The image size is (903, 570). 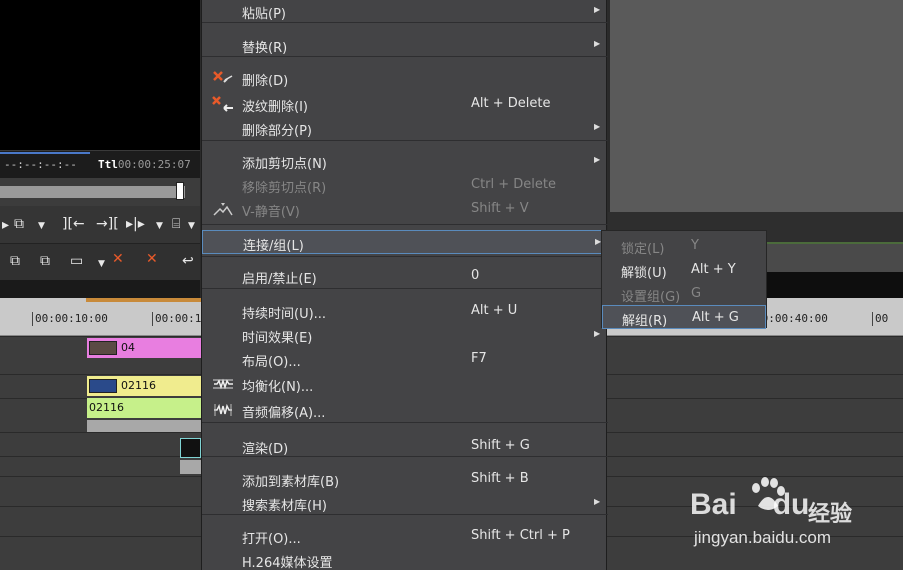 What do you see at coordinates (223, 384) in the screenshot?
I see `equalize-icon` at bounding box center [223, 384].